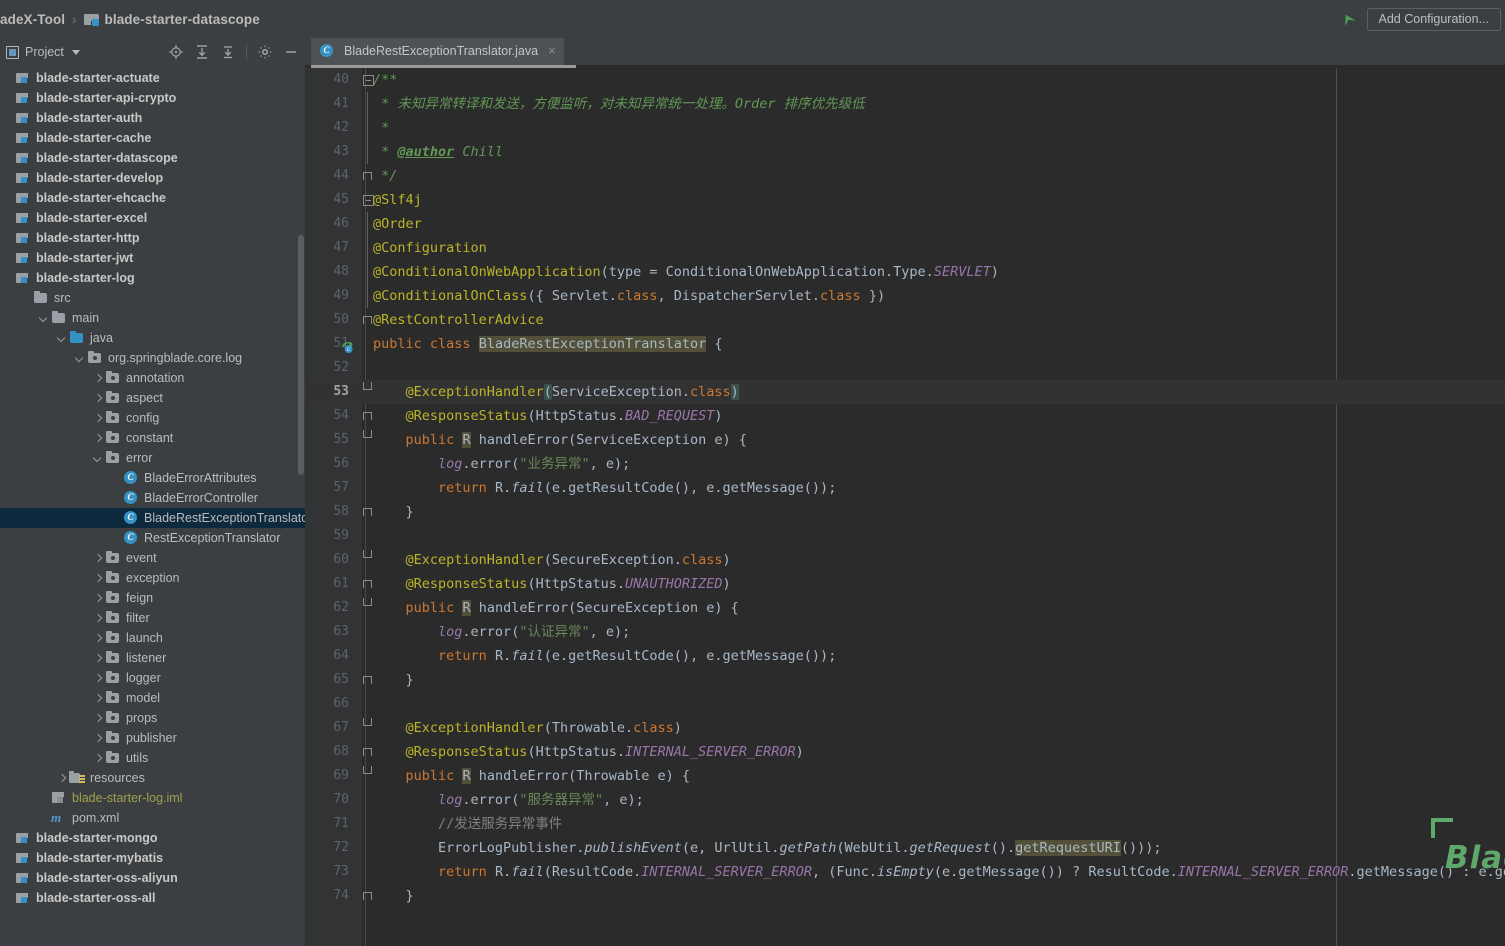 This screenshot has height=946, width=1505. I want to click on editor-tab-bladerestexceptiontranslator: BladeRestExceptionTranslator.java ×, so click(437, 51).